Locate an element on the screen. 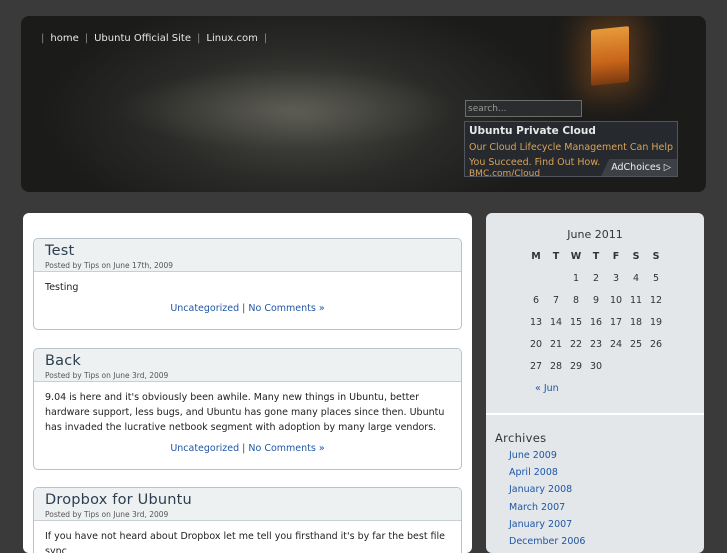 This screenshot has width=727, height=553. calendar-week-row: 1 2 3 4 5 is located at coordinates (596, 279).